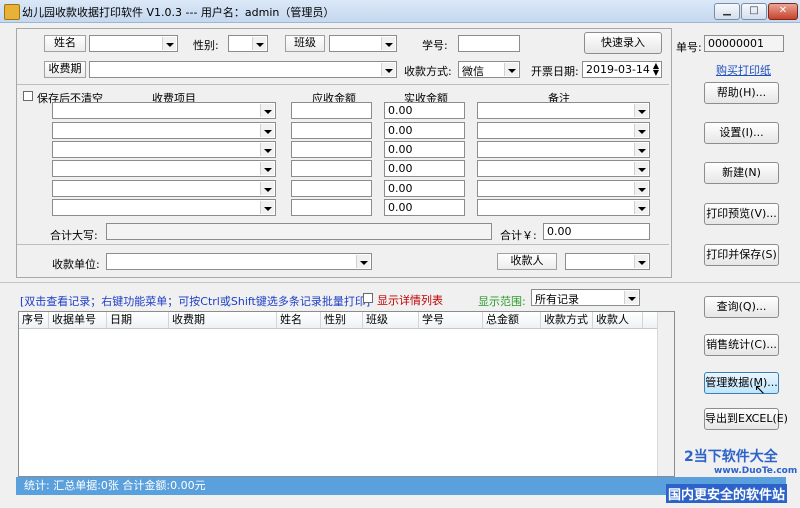 The width and height of the screenshot is (800, 508). Describe the element at coordinates (512, 320) in the screenshot. I see `column-header: 总金额` at that location.